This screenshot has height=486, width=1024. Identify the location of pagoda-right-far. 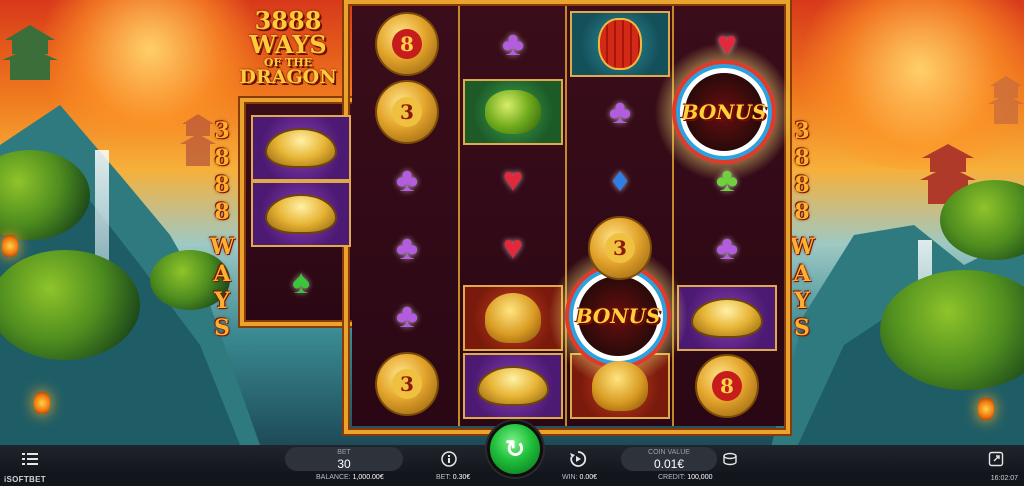
(1006, 100).